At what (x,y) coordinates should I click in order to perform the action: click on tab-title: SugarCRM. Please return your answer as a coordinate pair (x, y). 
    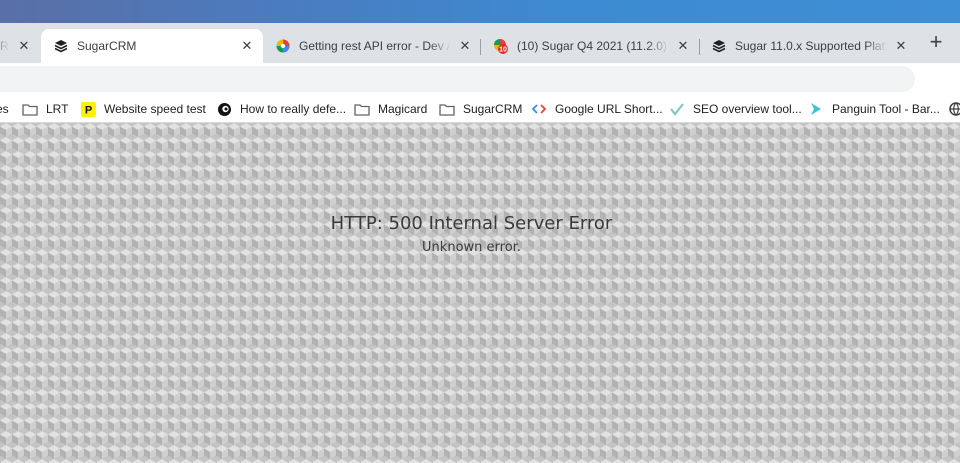
    Looking at the image, I should click on (155, 46).